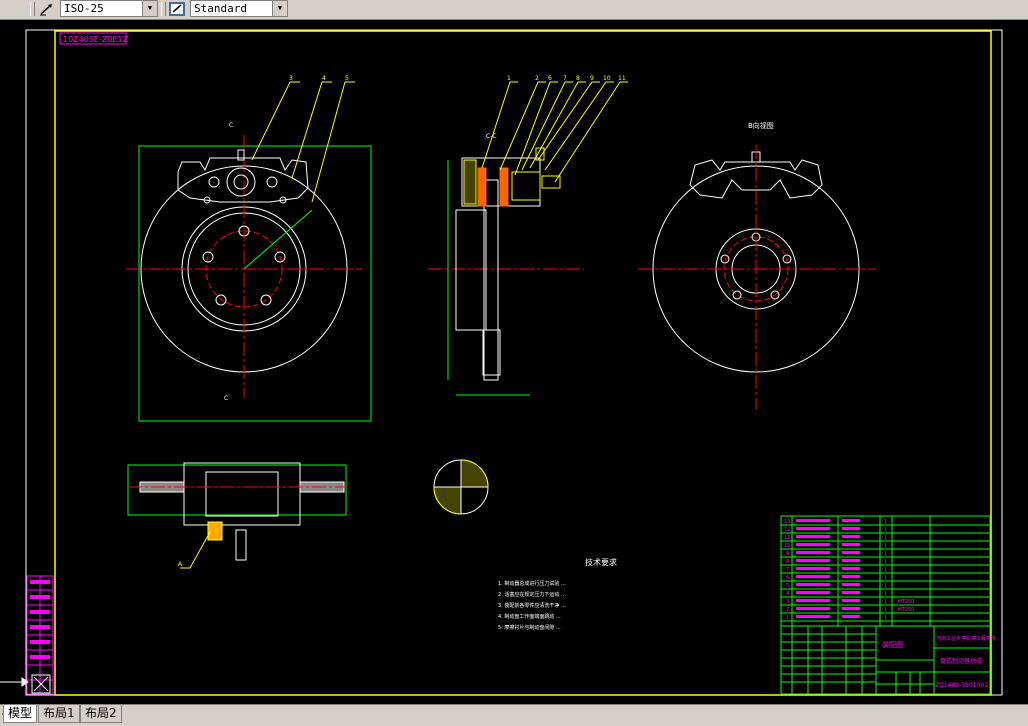 The height and width of the screenshot is (726, 1028). I want to click on section-label-top: C, so click(231, 125).